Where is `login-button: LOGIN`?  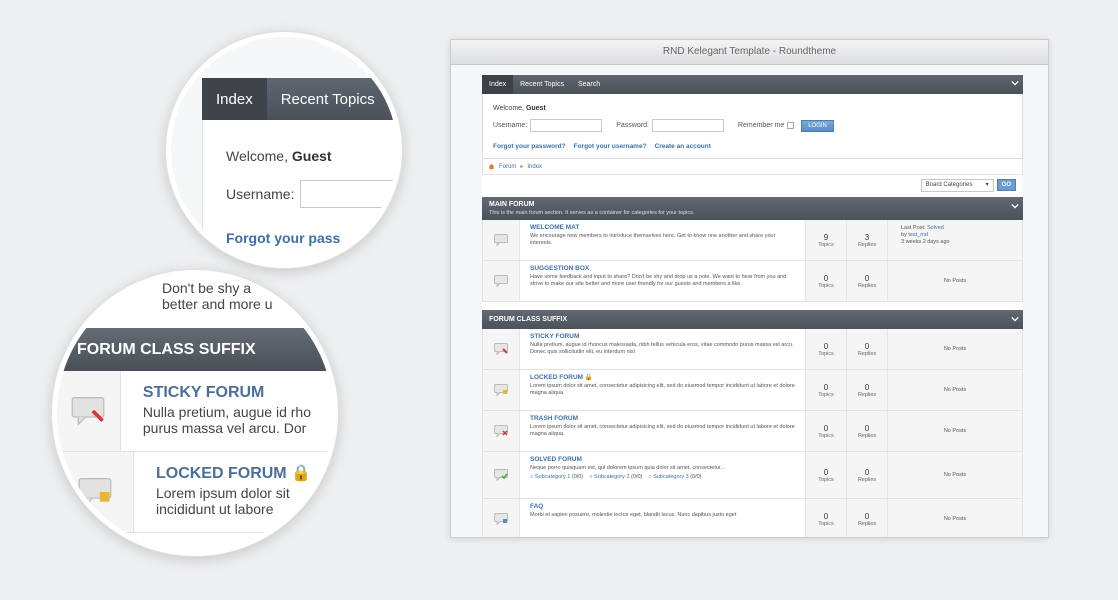 login-button: LOGIN is located at coordinates (817, 125).